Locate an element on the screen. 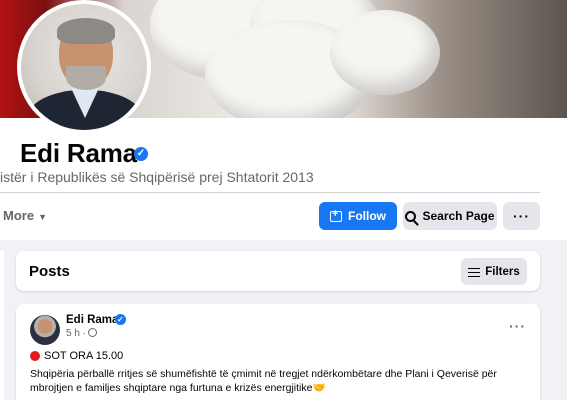  tab-more-label: More is located at coordinates (19, 215).